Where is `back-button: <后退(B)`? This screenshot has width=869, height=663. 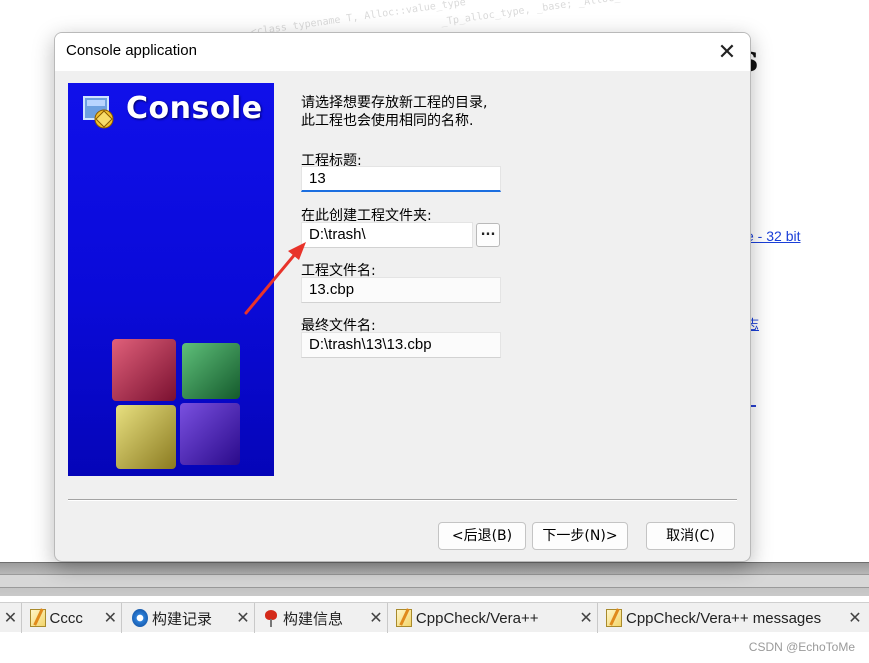 back-button: <后退(B) is located at coordinates (482, 536).